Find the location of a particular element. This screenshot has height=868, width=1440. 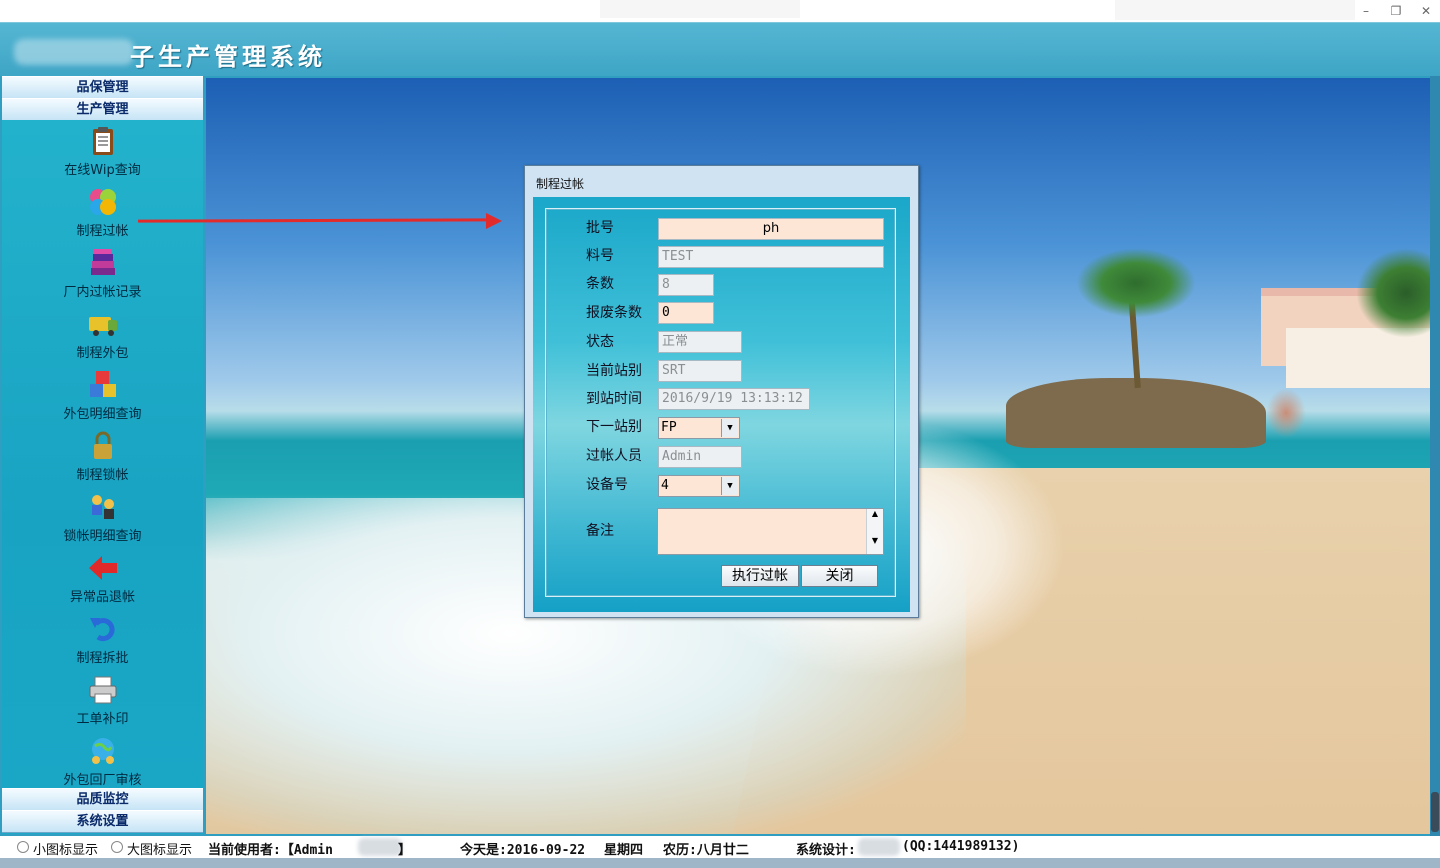

sidebar-item-process-lock: 制程锁帐 is located at coordinates (102, 459).